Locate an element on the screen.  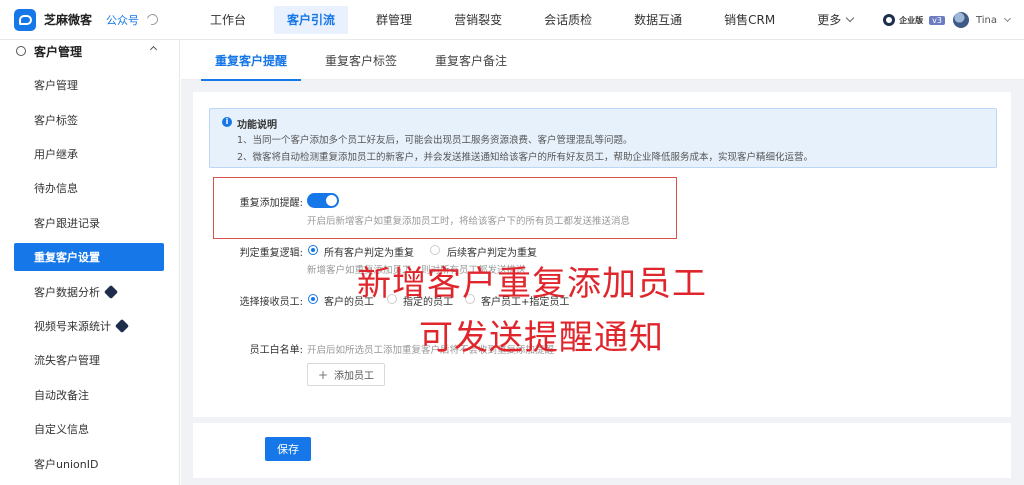
annotation-line-2: 可发送提醒通知 is located at coordinates (541, 338).